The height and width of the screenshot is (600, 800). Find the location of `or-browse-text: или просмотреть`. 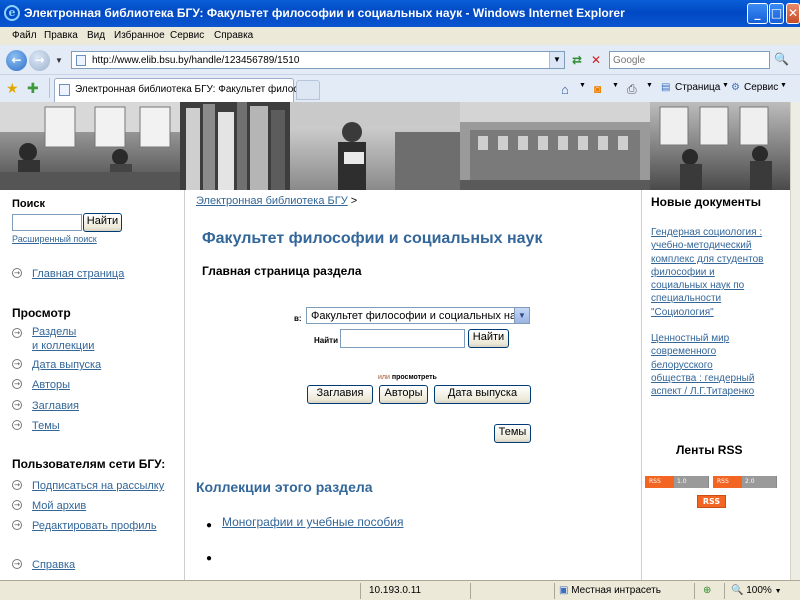

or-browse-text: или просмотреть is located at coordinates (407, 377).